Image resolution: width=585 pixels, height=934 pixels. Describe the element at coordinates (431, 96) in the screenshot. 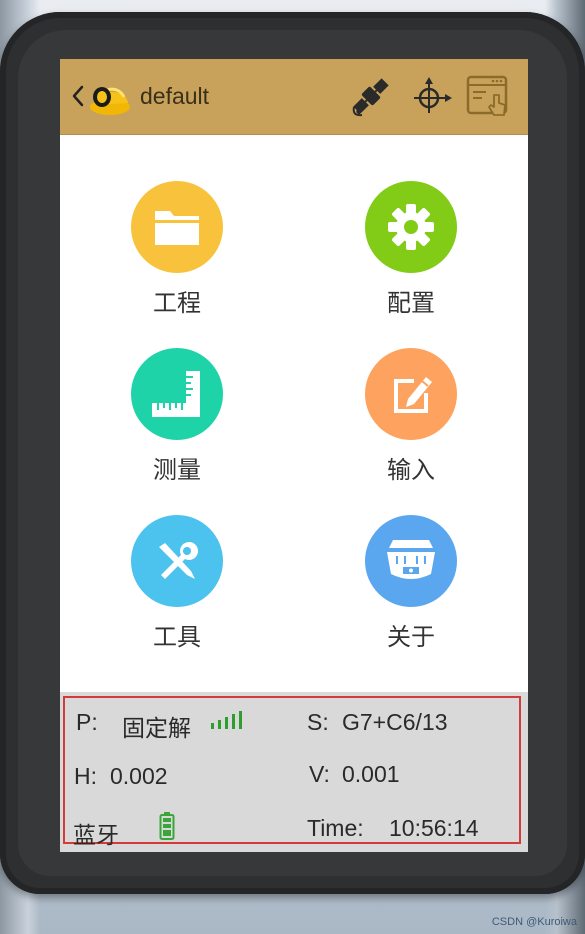

I see `crosshair-locate-icon` at that location.